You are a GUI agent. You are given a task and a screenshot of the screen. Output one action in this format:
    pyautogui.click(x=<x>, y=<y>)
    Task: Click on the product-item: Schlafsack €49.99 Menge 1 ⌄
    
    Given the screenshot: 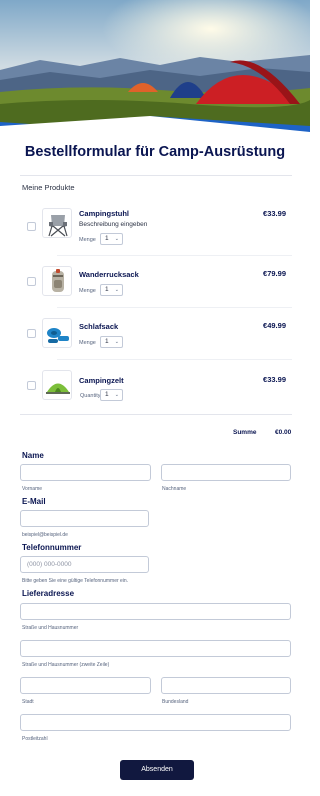 What is the action you would take?
    pyautogui.click(x=156, y=339)
    